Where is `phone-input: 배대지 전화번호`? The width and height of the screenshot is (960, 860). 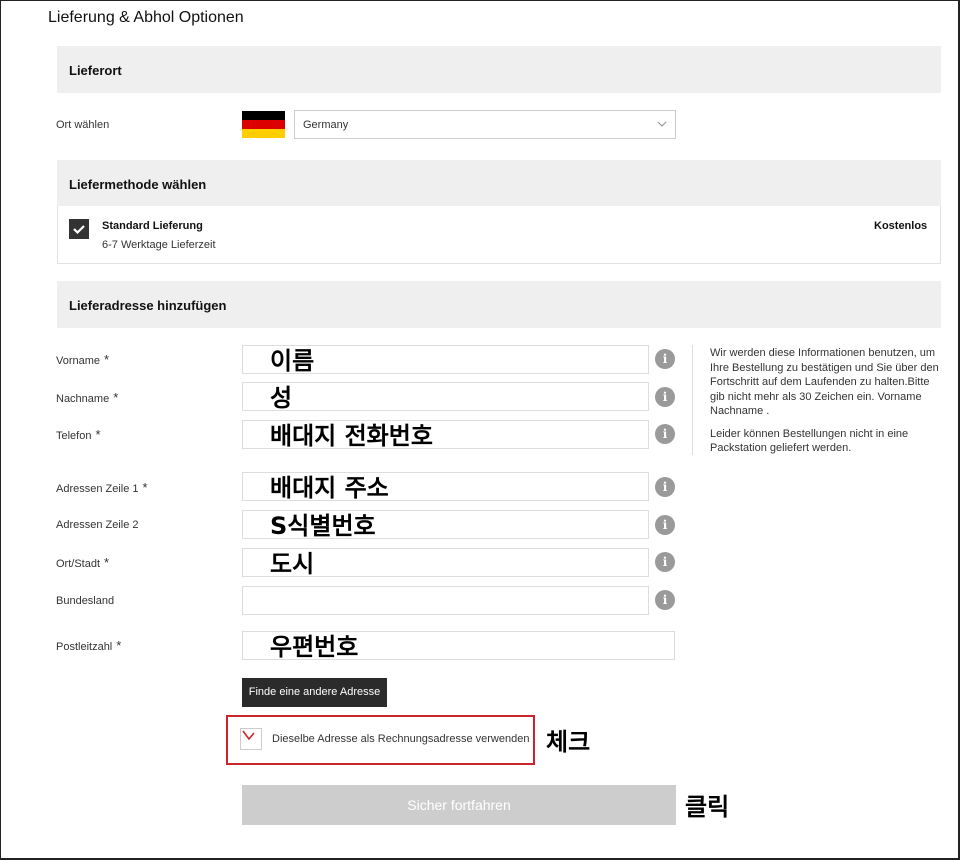
phone-input: 배대지 전화번호 is located at coordinates (445, 435).